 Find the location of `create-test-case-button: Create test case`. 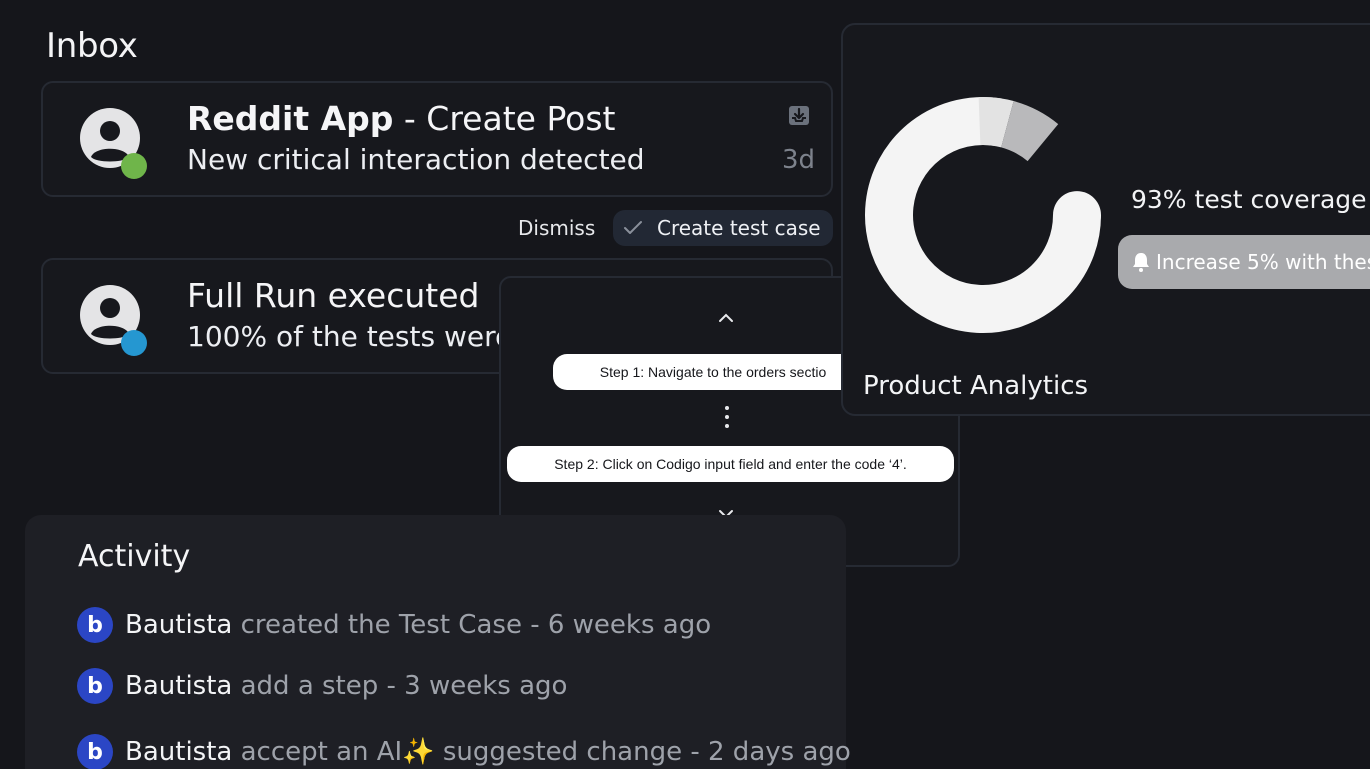

create-test-case-button: Create test case is located at coordinates (723, 228).